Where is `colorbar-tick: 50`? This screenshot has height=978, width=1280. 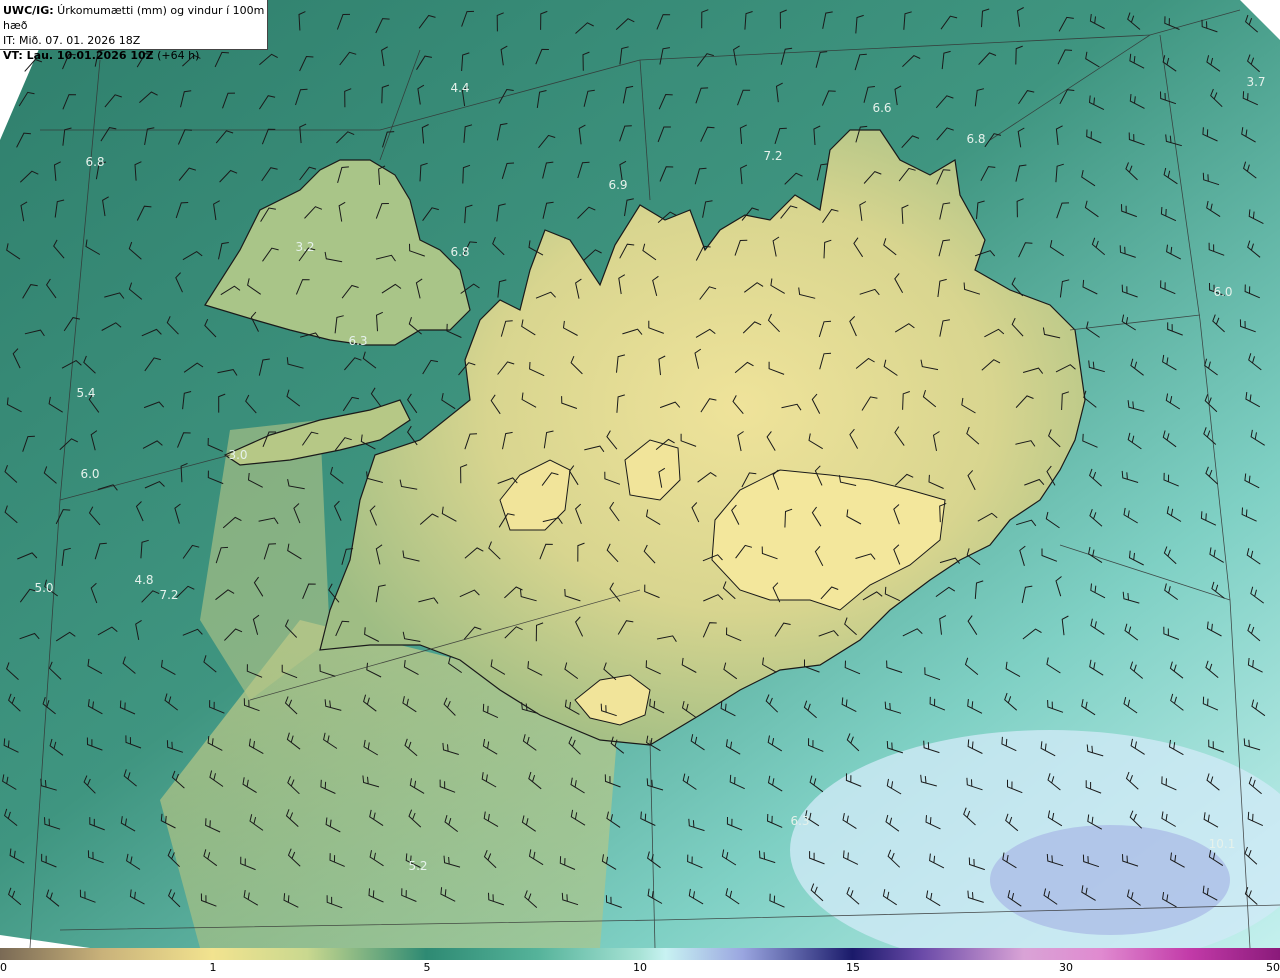
colorbar-tick: 50 is located at coordinates (1273, 967).